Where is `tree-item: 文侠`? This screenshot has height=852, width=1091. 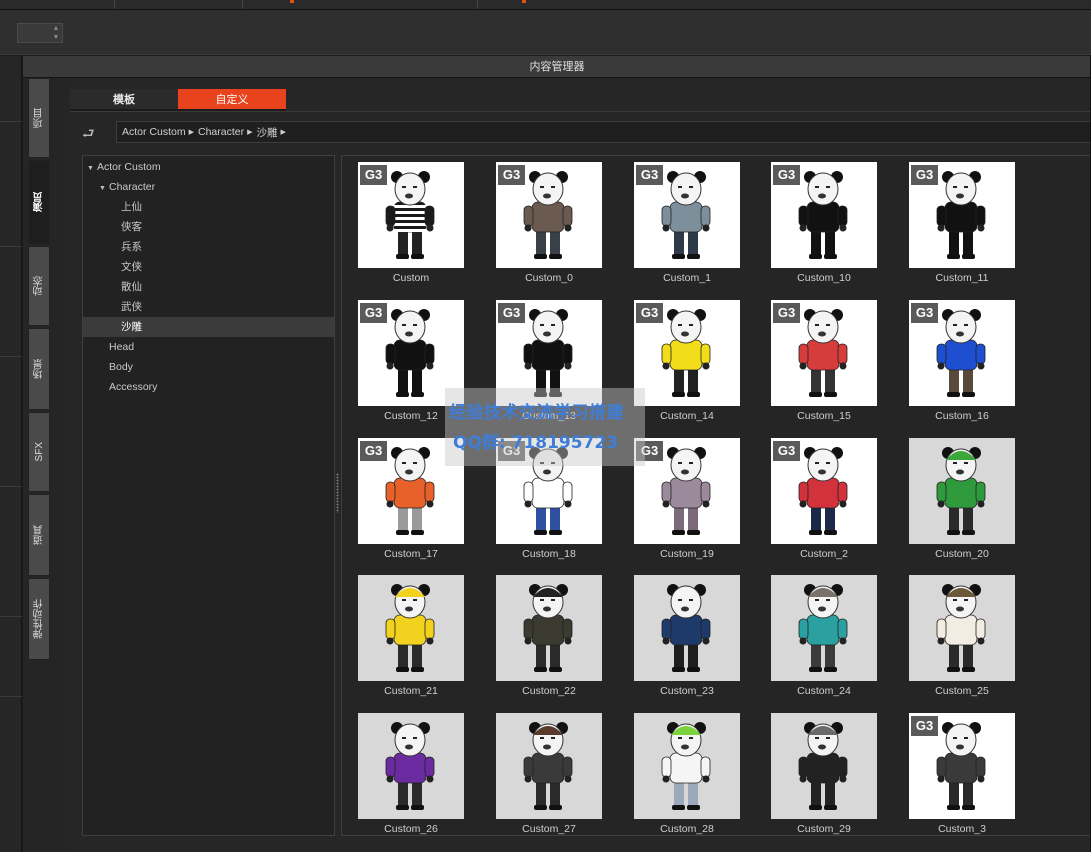
tree-item: 文侠 is located at coordinates (208, 267).